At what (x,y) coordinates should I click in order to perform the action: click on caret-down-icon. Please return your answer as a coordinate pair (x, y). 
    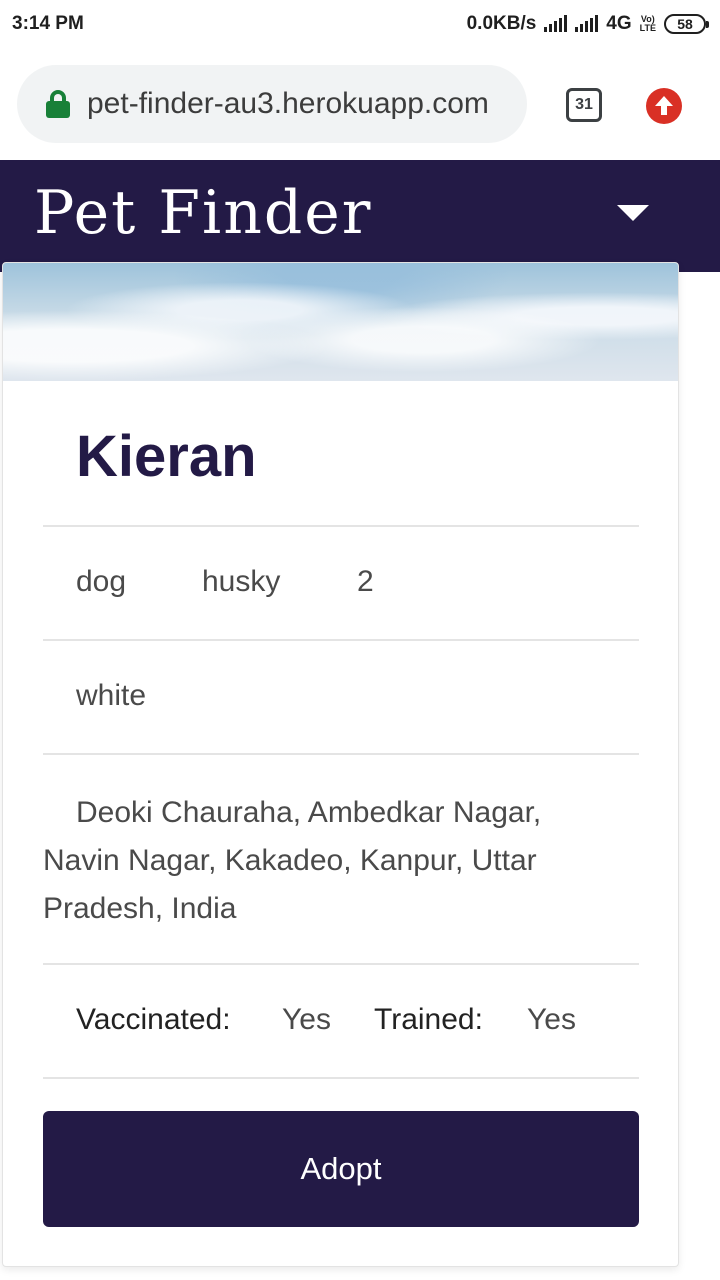
    Looking at the image, I should click on (633, 213).